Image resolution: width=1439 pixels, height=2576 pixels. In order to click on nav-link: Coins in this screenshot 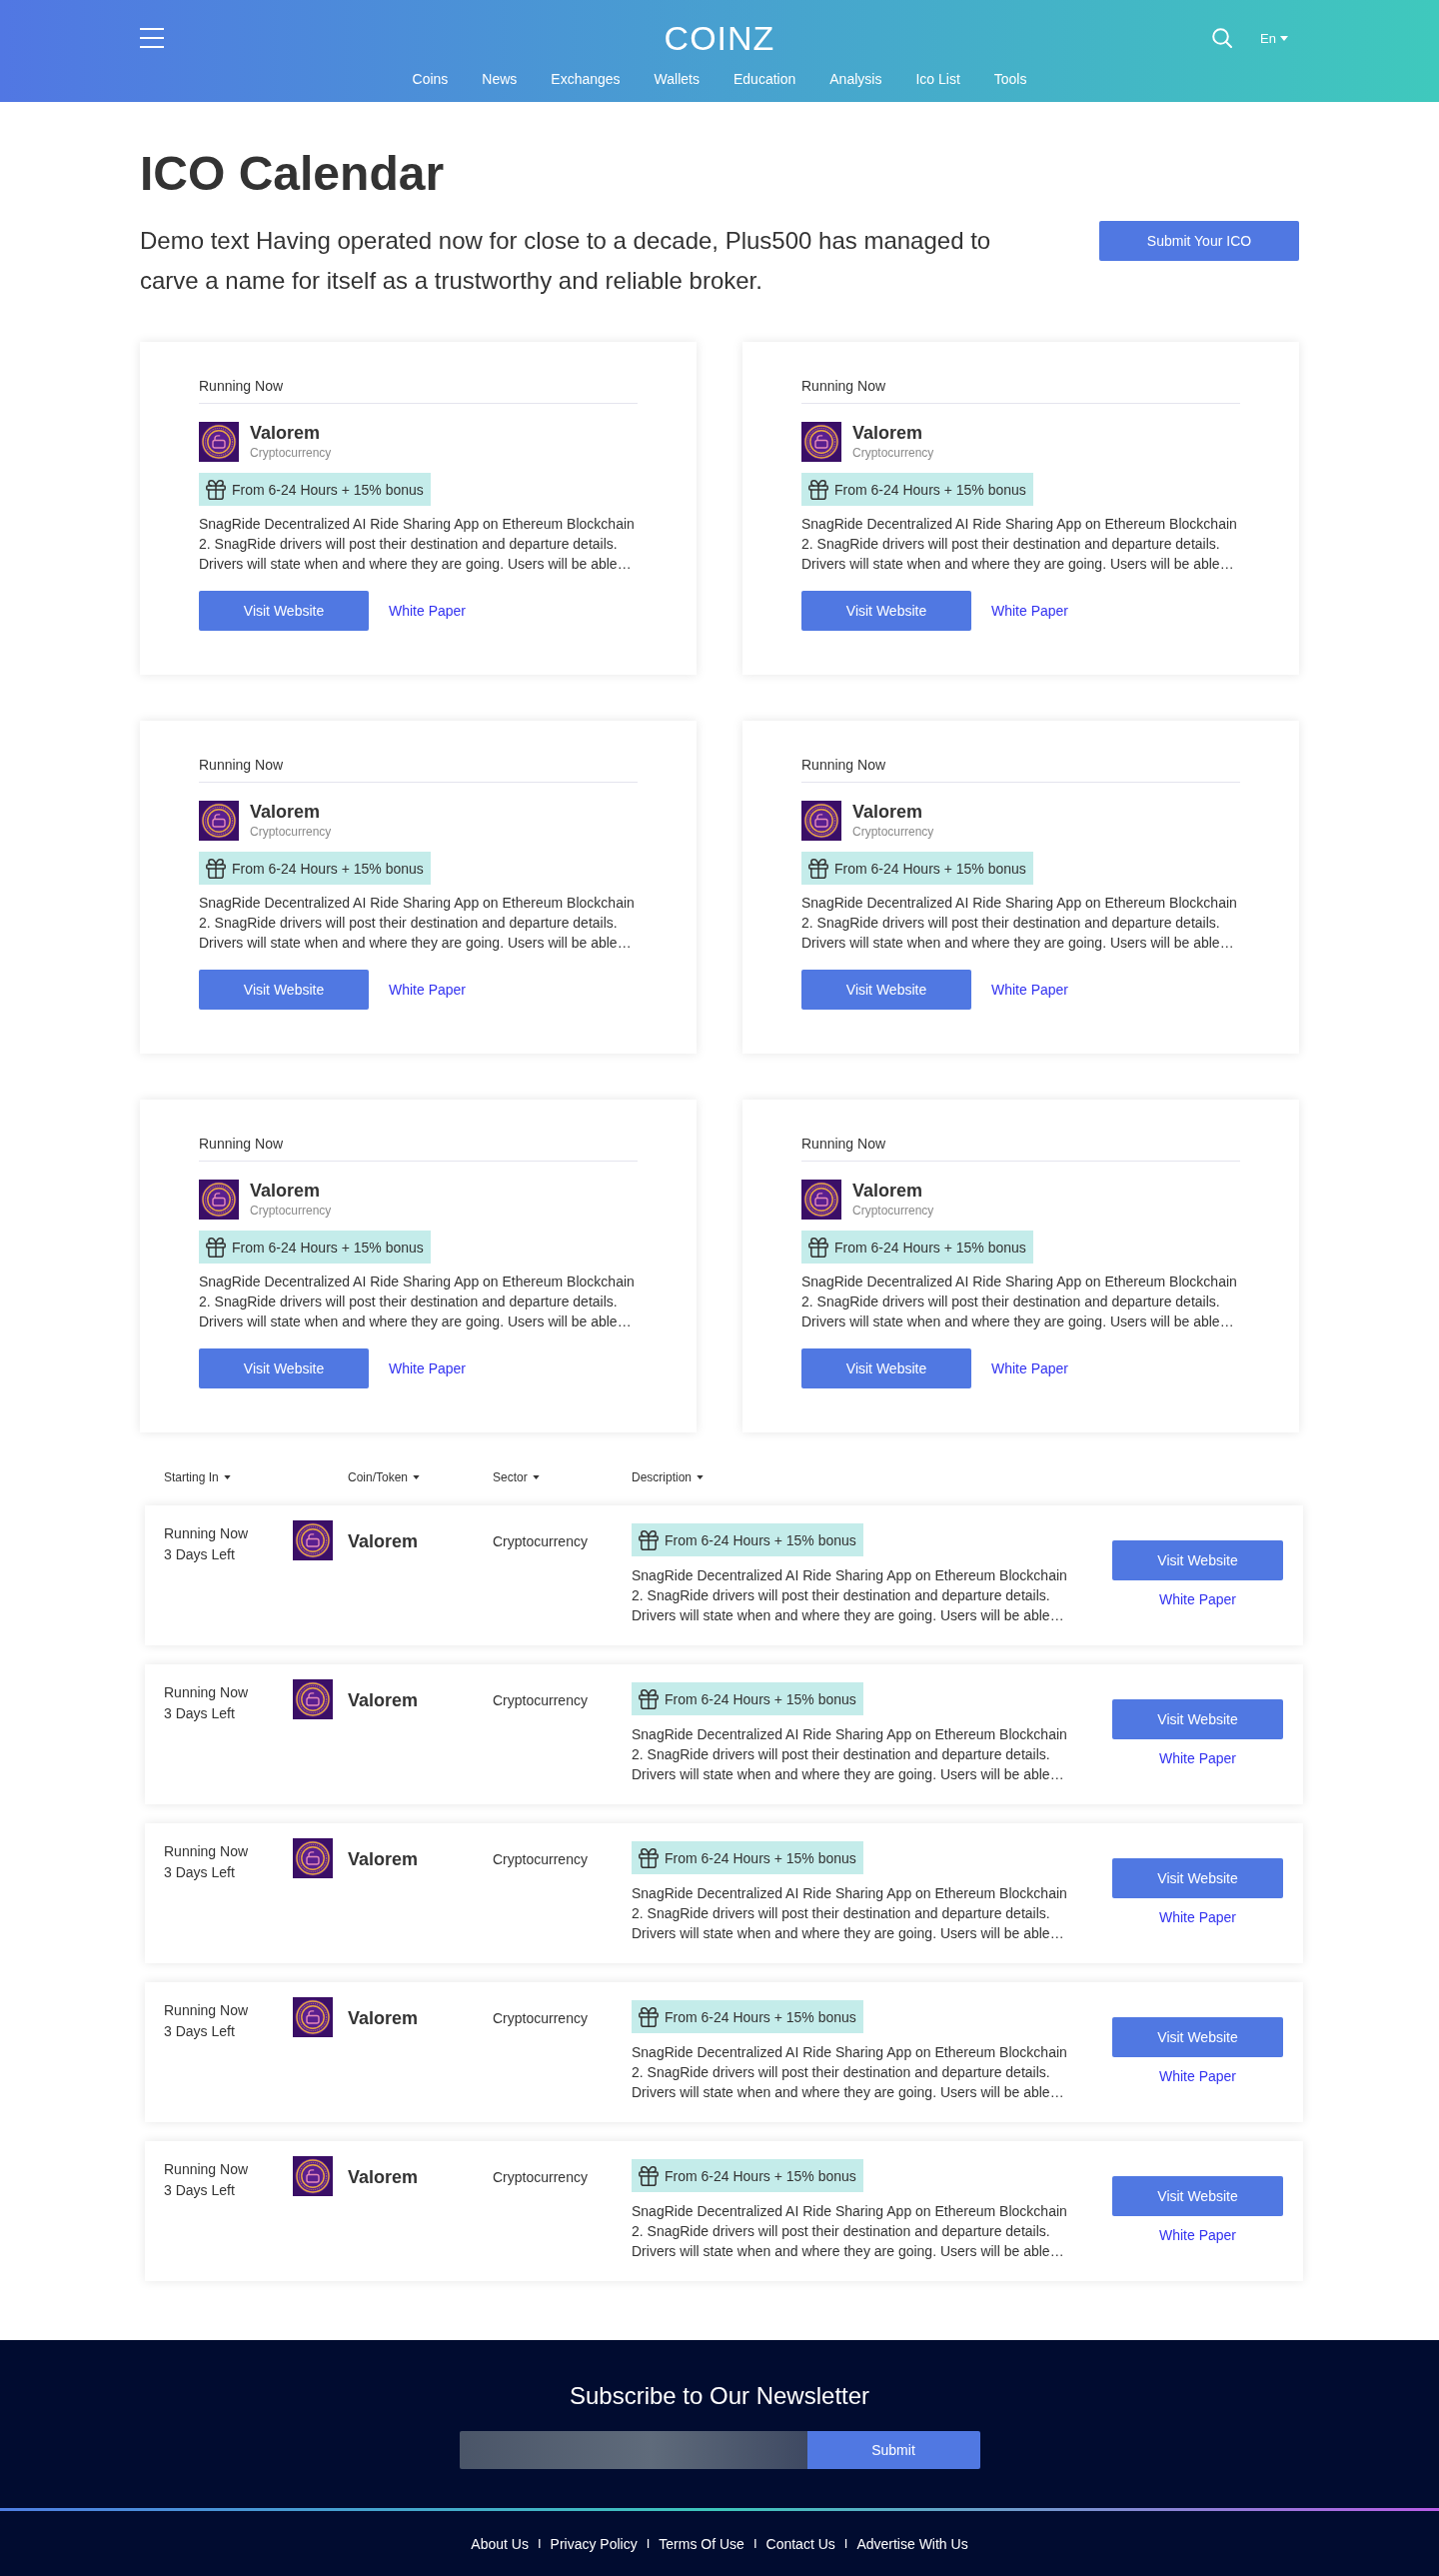, I will do `click(430, 79)`.